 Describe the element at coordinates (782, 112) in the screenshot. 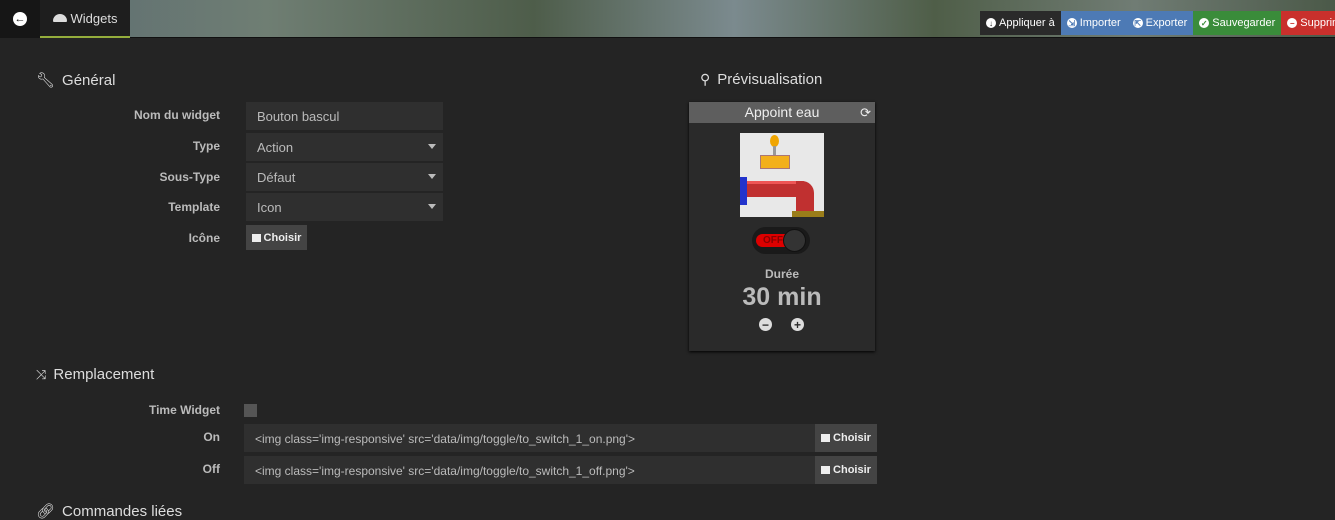

I see `widget-preview-header: Appoint eau ⟳` at that location.